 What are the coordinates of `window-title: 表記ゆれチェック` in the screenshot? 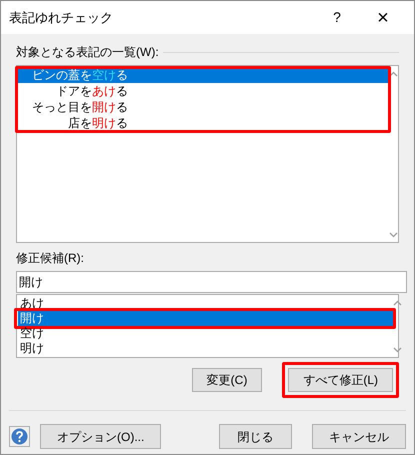 It's located at (61, 17).